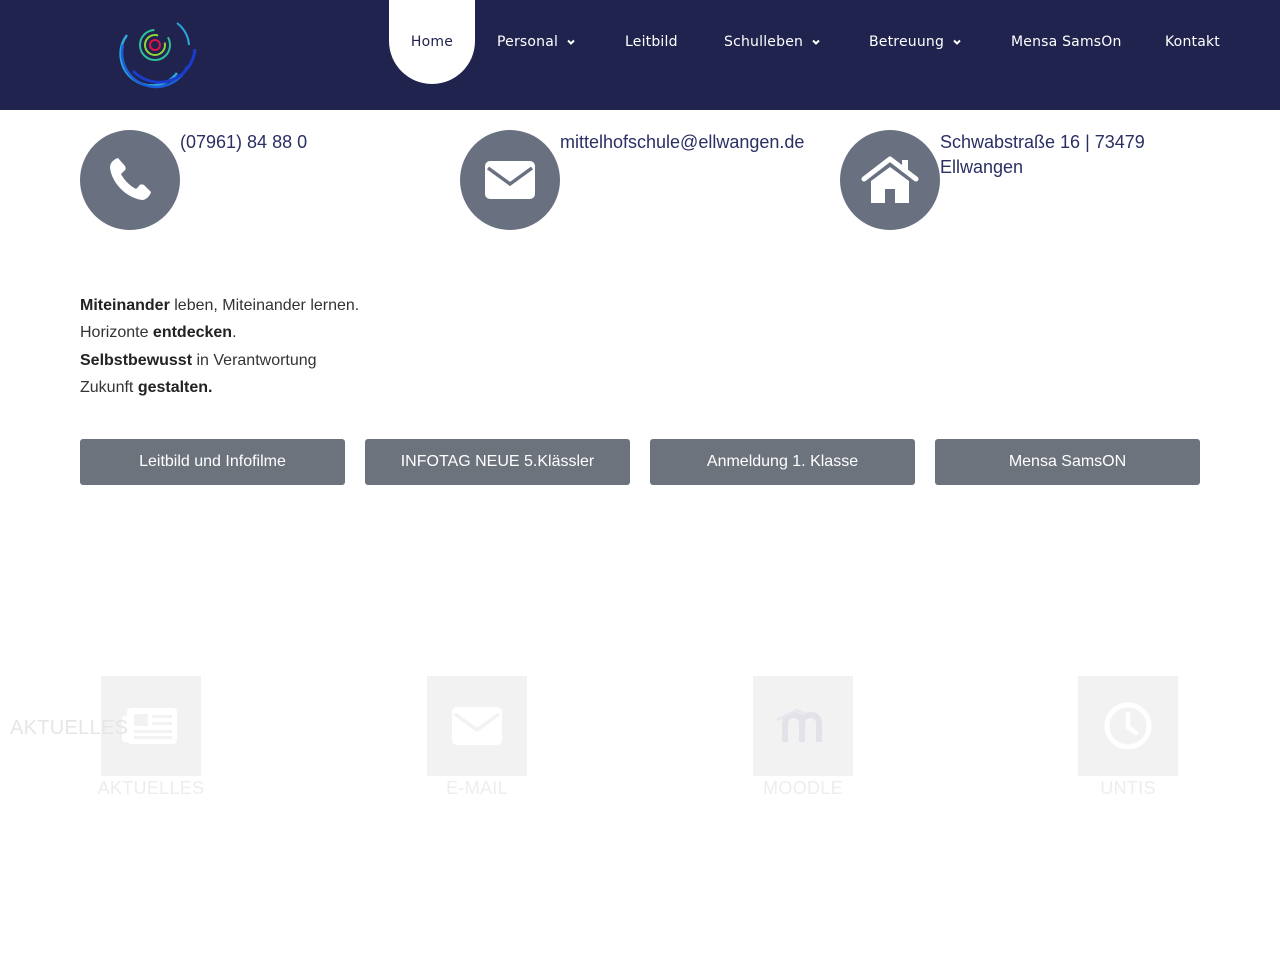  I want to click on quicklink-moodle, so click(803, 726).